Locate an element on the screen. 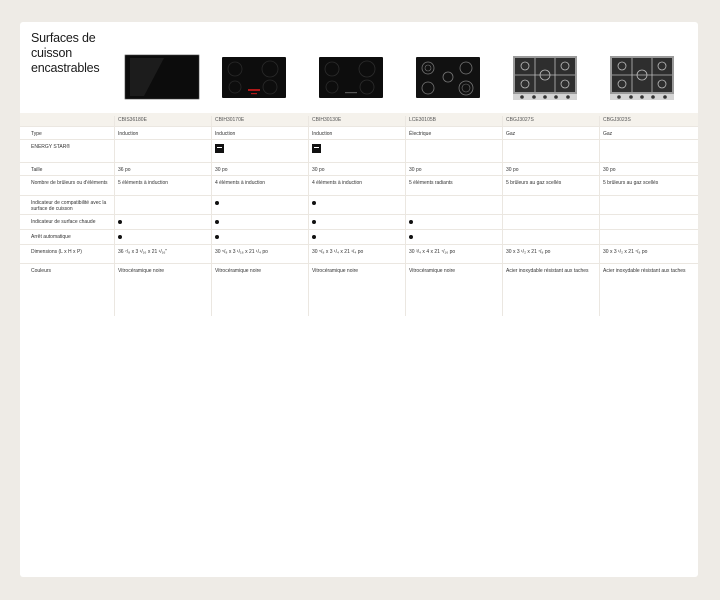  row-label: Couleurs is located at coordinates (41, 271).